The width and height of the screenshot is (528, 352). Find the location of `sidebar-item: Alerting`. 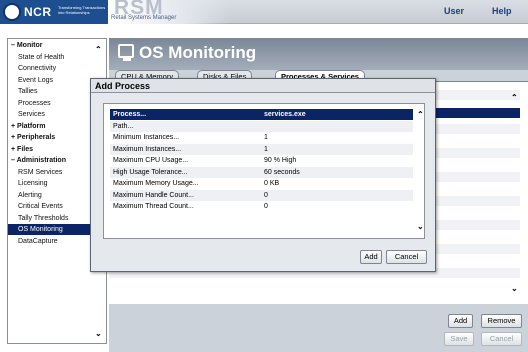

sidebar-item: Alerting is located at coordinates (25, 195).